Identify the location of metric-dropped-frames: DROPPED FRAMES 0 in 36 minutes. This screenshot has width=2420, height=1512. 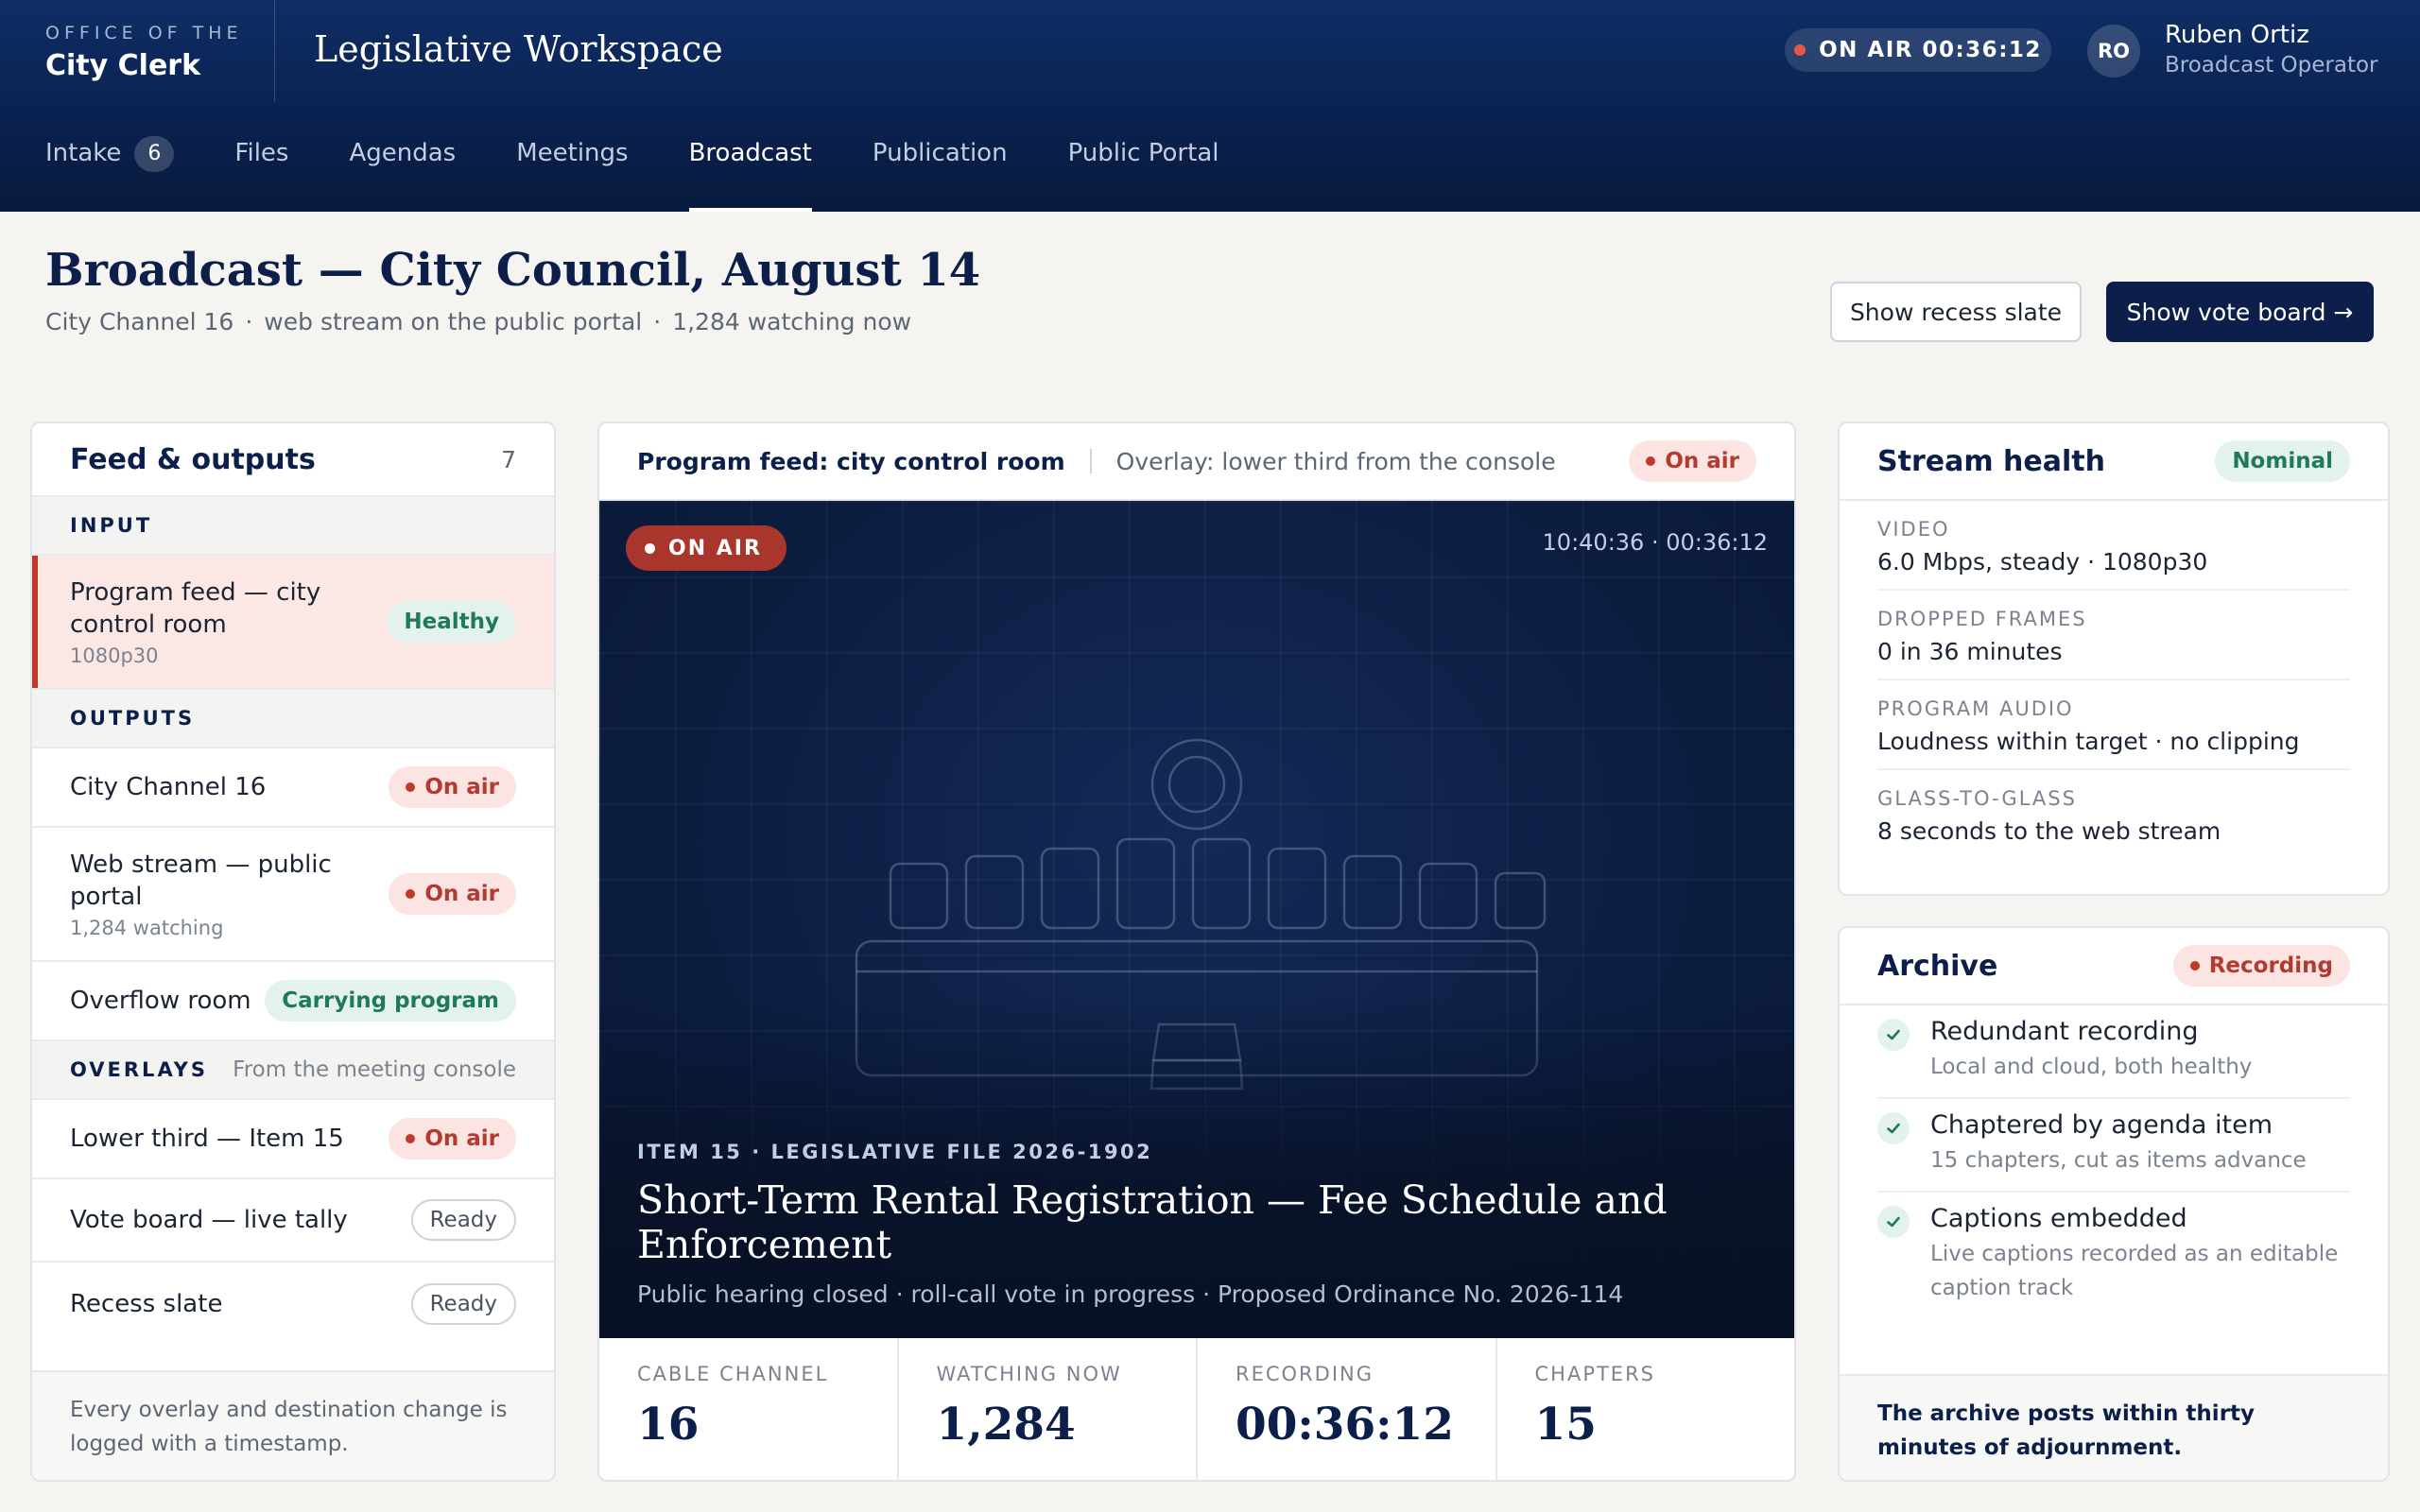
(2113, 635).